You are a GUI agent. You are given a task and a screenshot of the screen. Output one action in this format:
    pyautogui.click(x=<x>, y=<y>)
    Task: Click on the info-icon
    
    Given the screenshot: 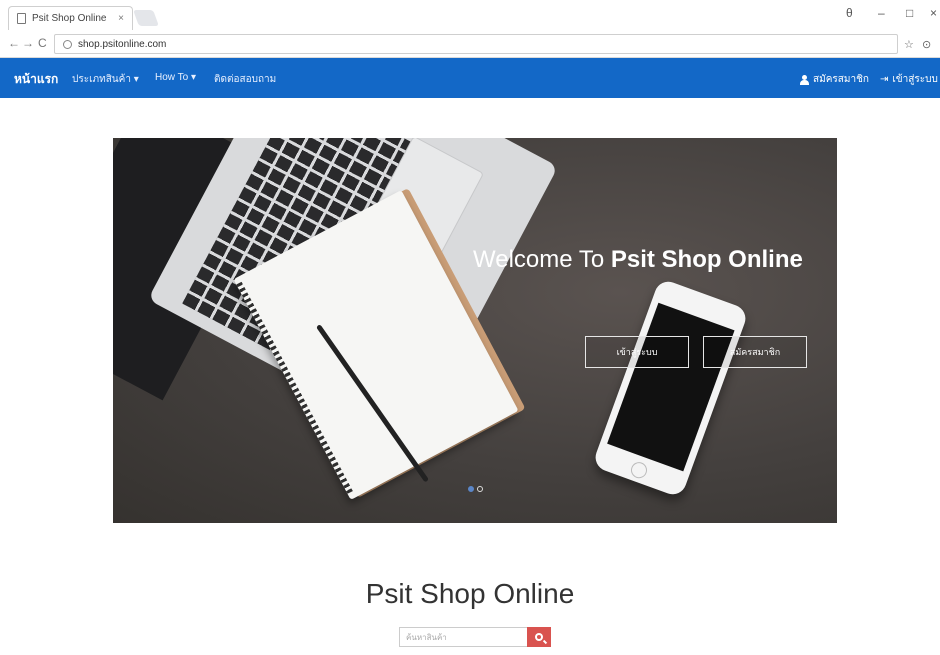 What is the action you would take?
    pyautogui.click(x=67, y=44)
    